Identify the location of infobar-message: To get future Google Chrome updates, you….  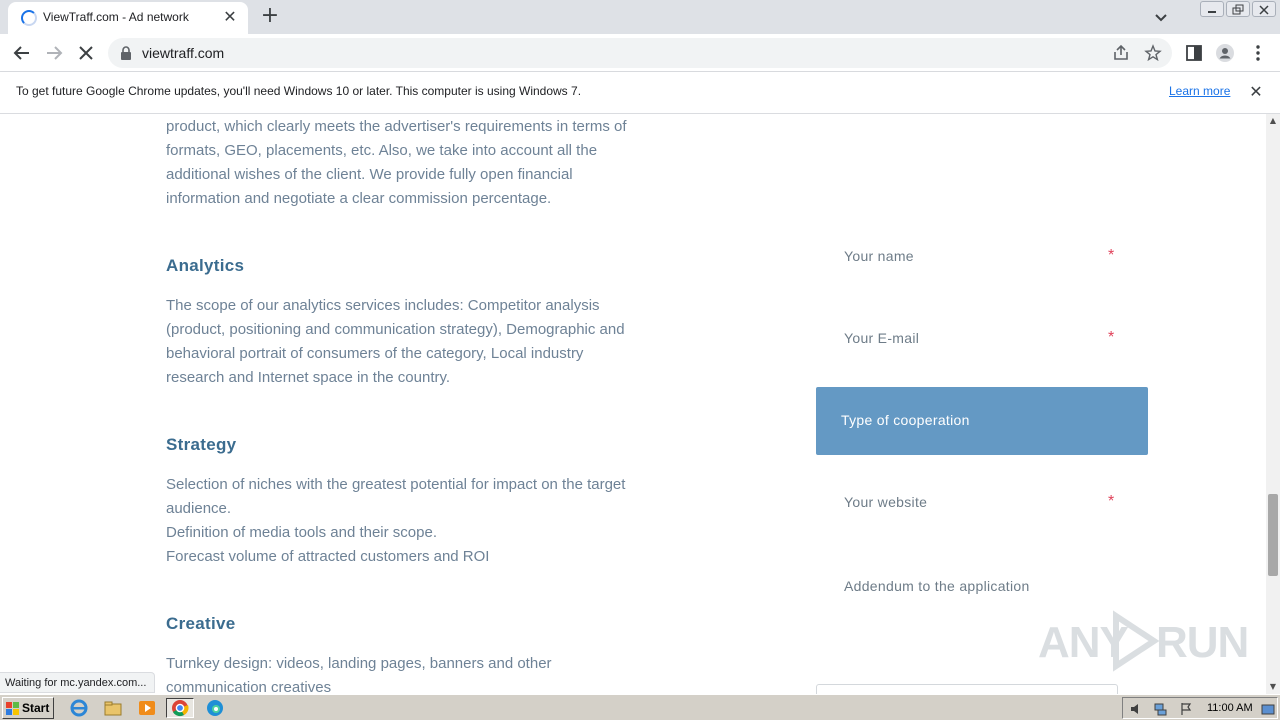
(299, 91).